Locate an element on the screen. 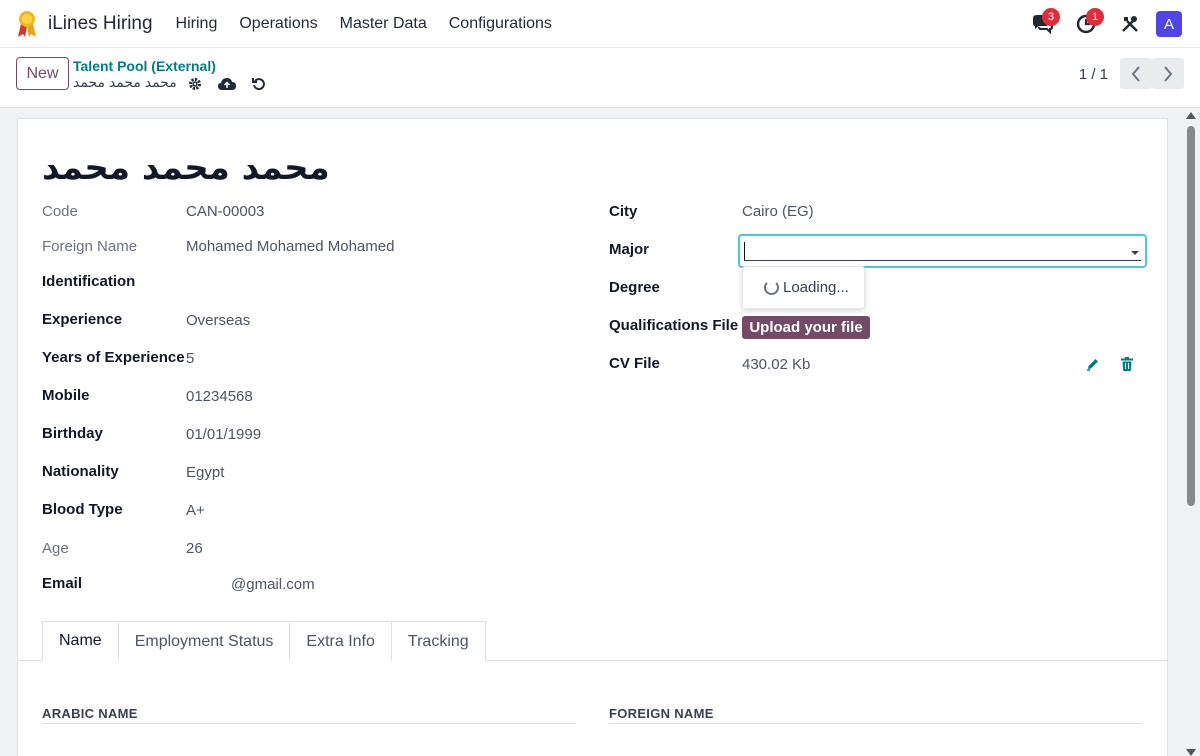 The width and height of the screenshot is (1200, 756). chevron-right-icon is located at coordinates (1168, 73).